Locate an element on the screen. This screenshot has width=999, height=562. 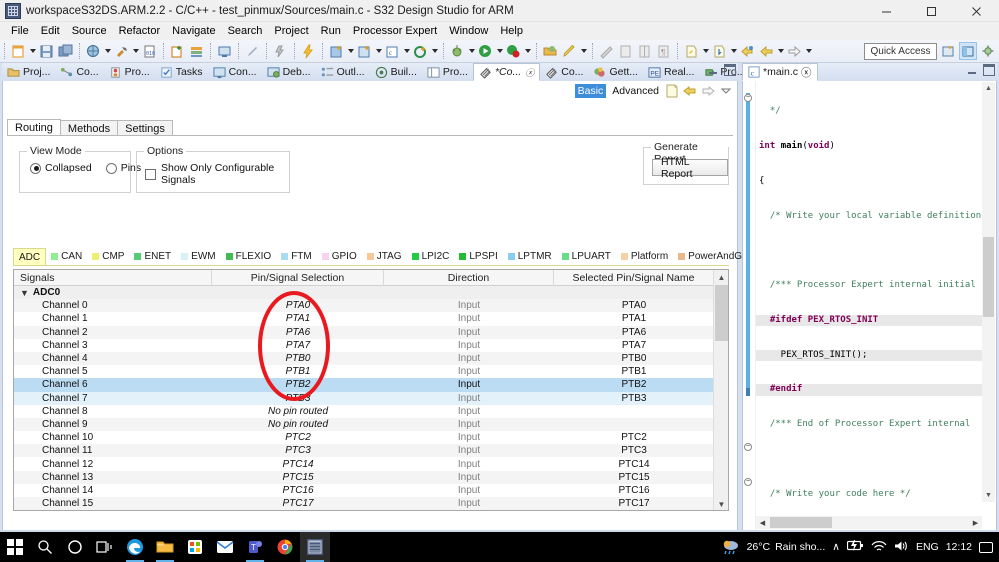
last-edit-dropdown-icon is located at coordinates (705, 51).